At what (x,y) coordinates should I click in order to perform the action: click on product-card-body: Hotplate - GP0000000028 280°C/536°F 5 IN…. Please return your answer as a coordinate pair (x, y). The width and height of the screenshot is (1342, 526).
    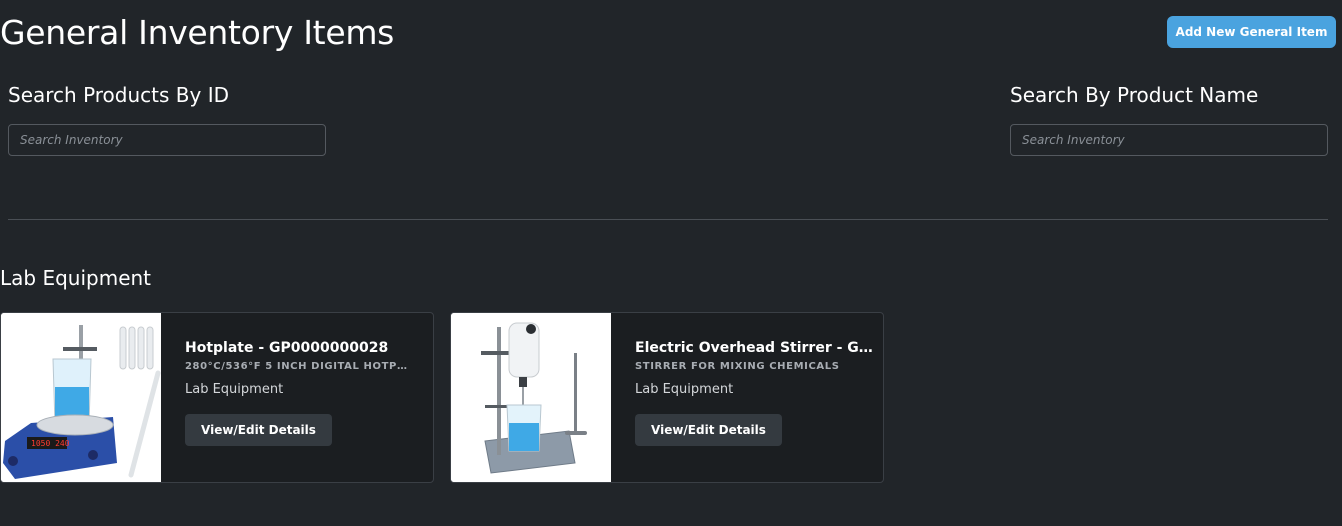
    Looking at the image, I should click on (297, 397).